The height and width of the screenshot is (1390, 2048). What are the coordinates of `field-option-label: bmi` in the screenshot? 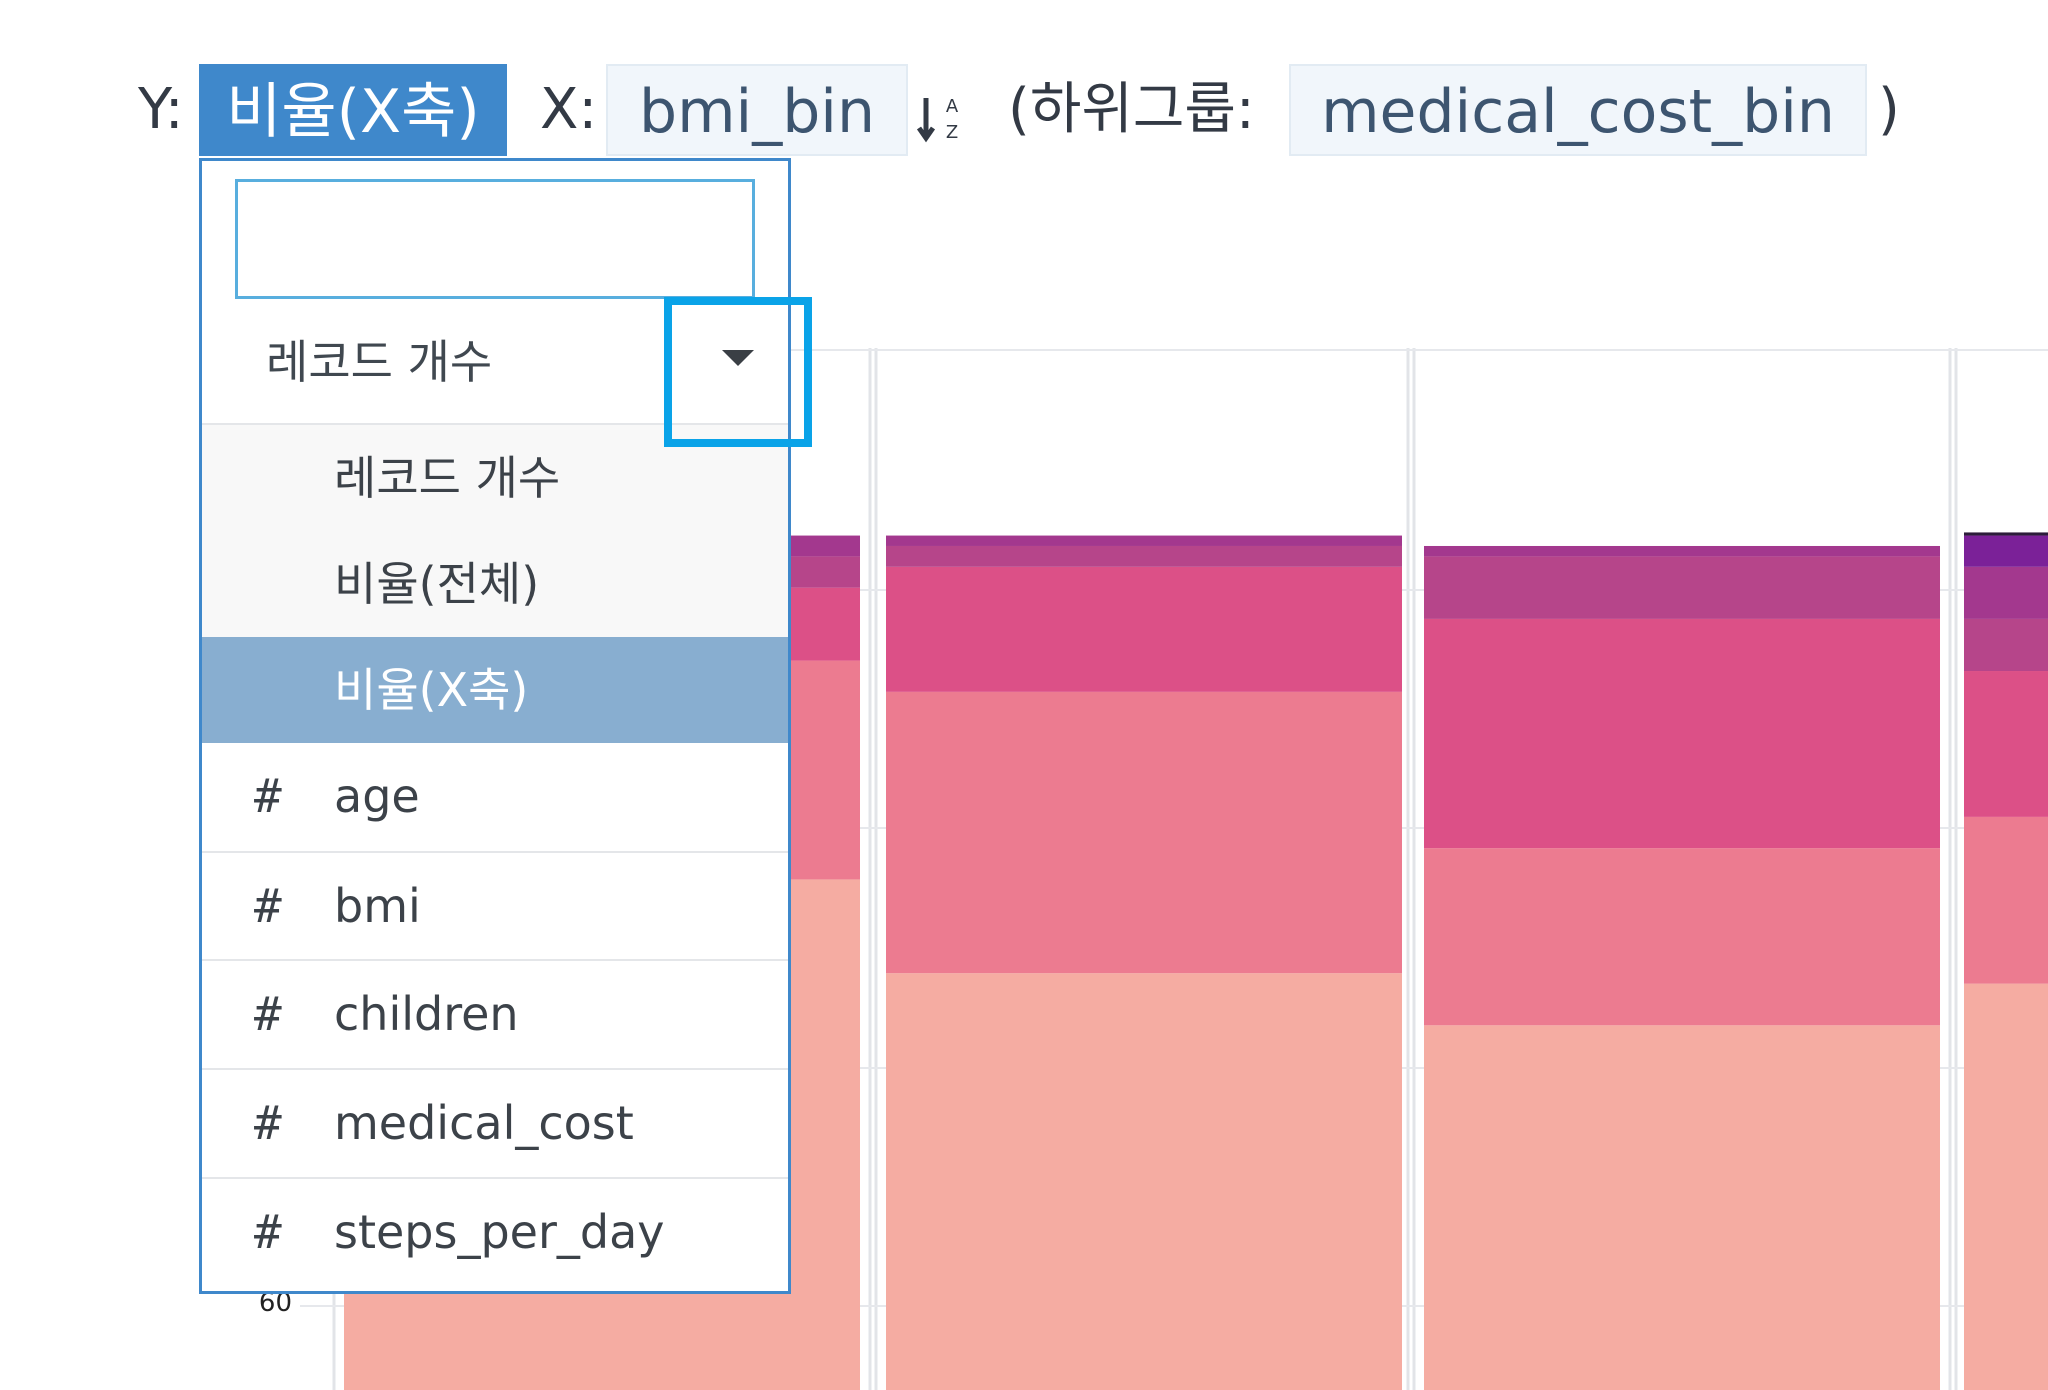 It's located at (377, 906).